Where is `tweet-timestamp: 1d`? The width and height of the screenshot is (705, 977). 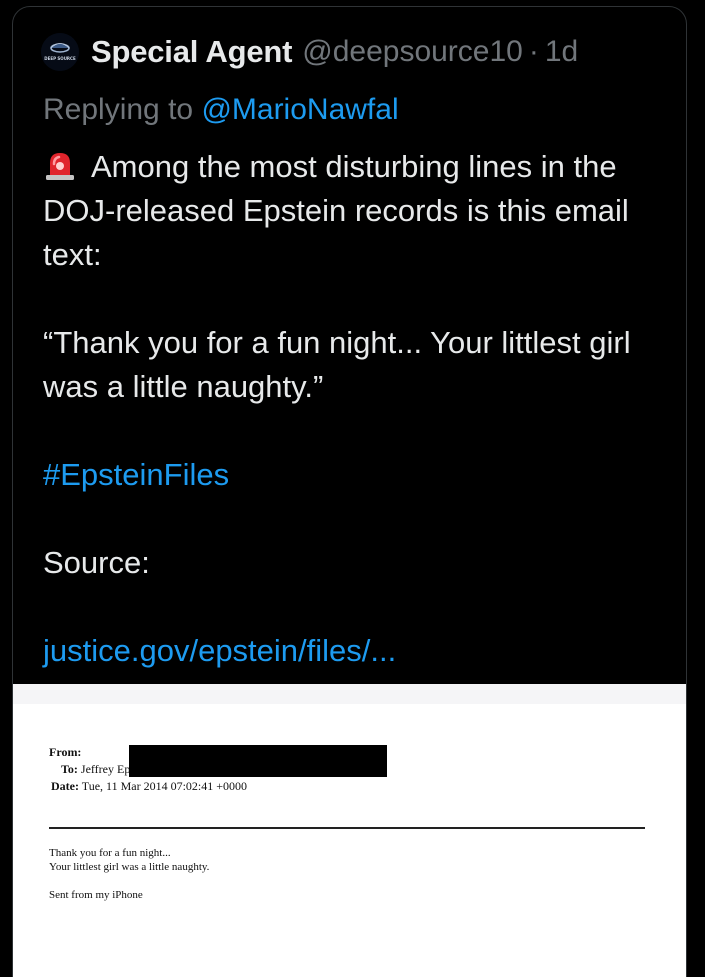
tweet-timestamp: 1d is located at coordinates (561, 52).